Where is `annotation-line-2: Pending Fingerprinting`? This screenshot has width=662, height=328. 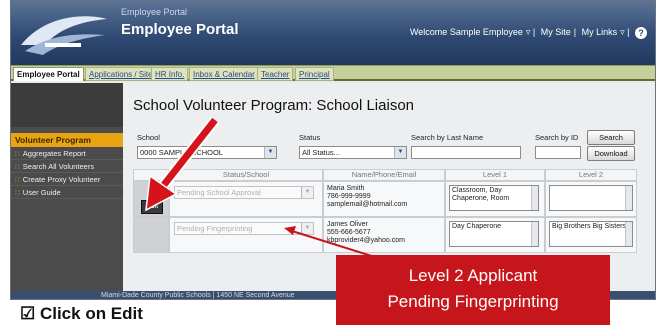 annotation-line-2: Pending Fingerprinting is located at coordinates (473, 301).